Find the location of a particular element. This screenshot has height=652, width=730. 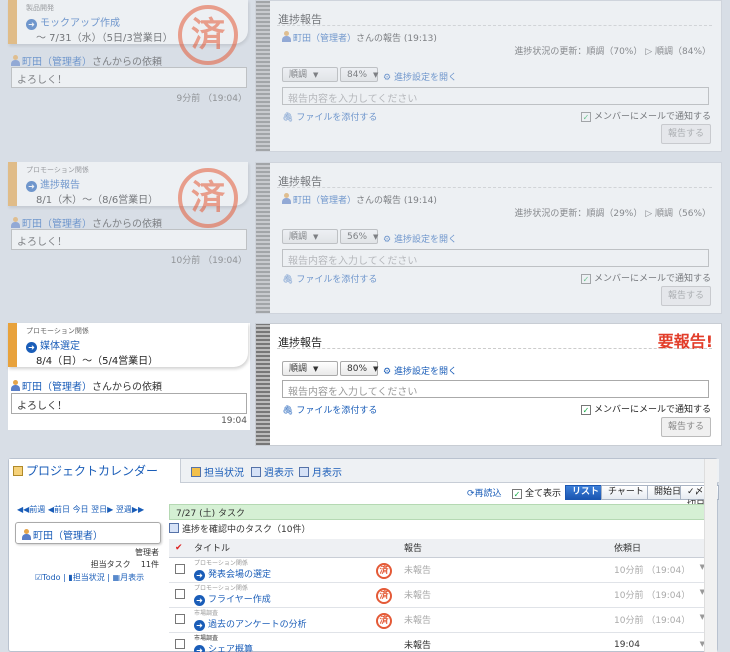

tab-assignment-status: 担当状況 is located at coordinates (217, 471).